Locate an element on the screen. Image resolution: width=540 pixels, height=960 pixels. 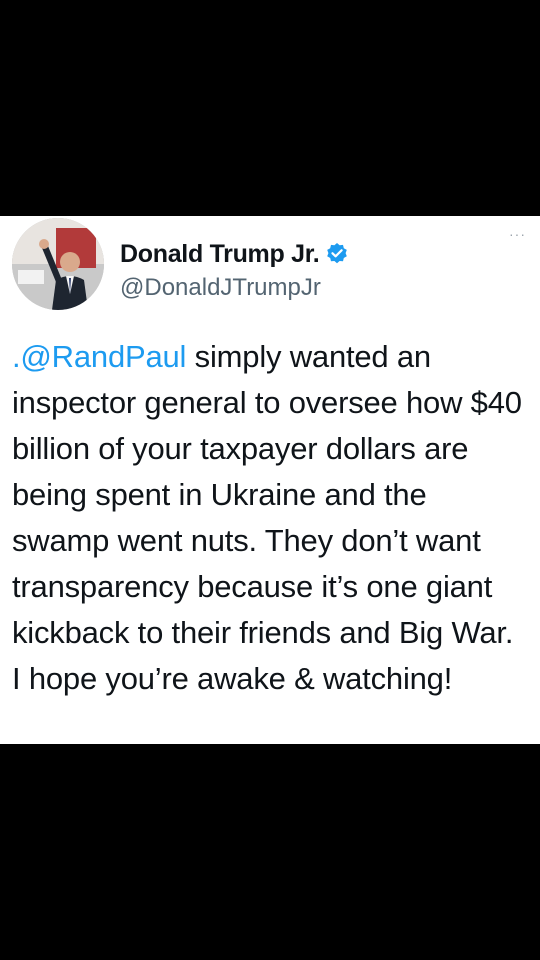
more-options-icon: ··· is located at coordinates (517, 234).